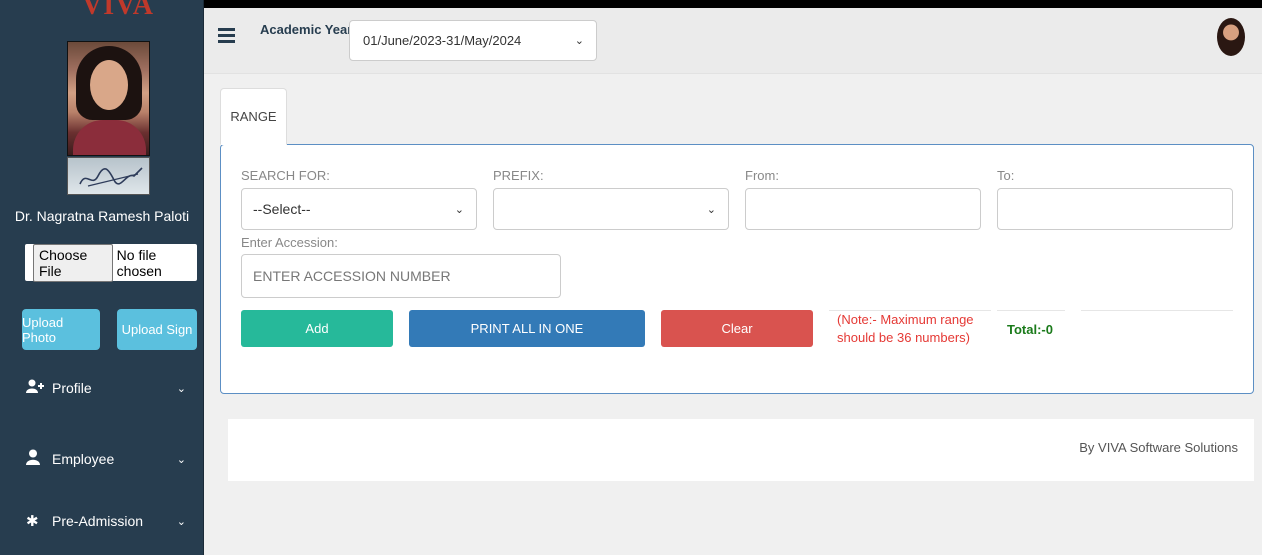 This screenshot has width=1262, height=555. Describe the element at coordinates (1006, 175) in the screenshot. I see `to-label: To:` at that location.